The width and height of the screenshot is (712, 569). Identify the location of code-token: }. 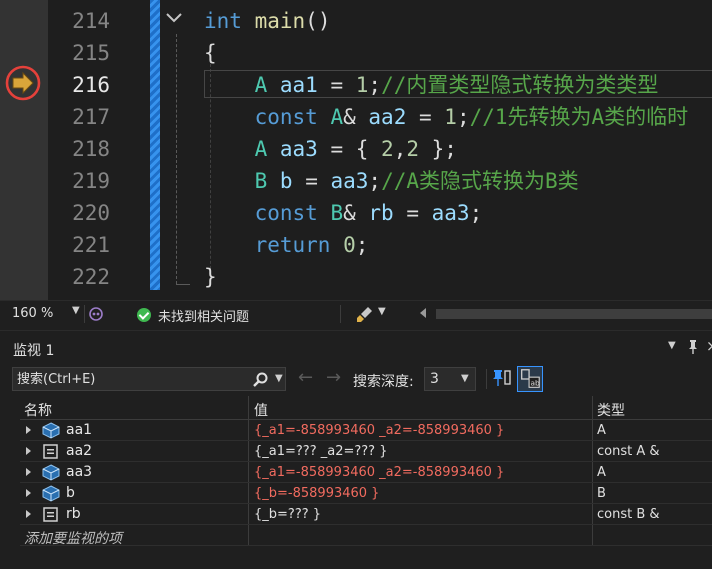
(210, 277).